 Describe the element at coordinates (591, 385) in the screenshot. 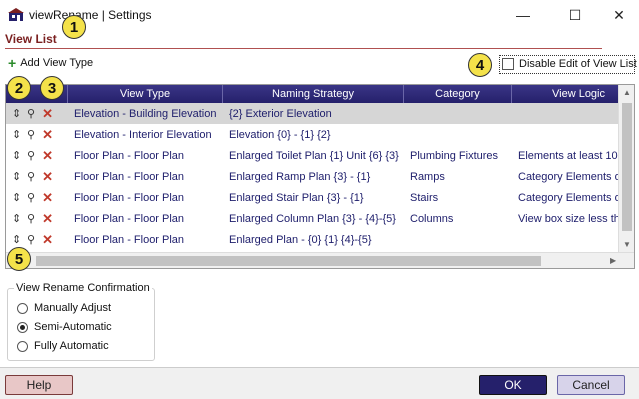

I see `cancel-button: Cancel` at that location.